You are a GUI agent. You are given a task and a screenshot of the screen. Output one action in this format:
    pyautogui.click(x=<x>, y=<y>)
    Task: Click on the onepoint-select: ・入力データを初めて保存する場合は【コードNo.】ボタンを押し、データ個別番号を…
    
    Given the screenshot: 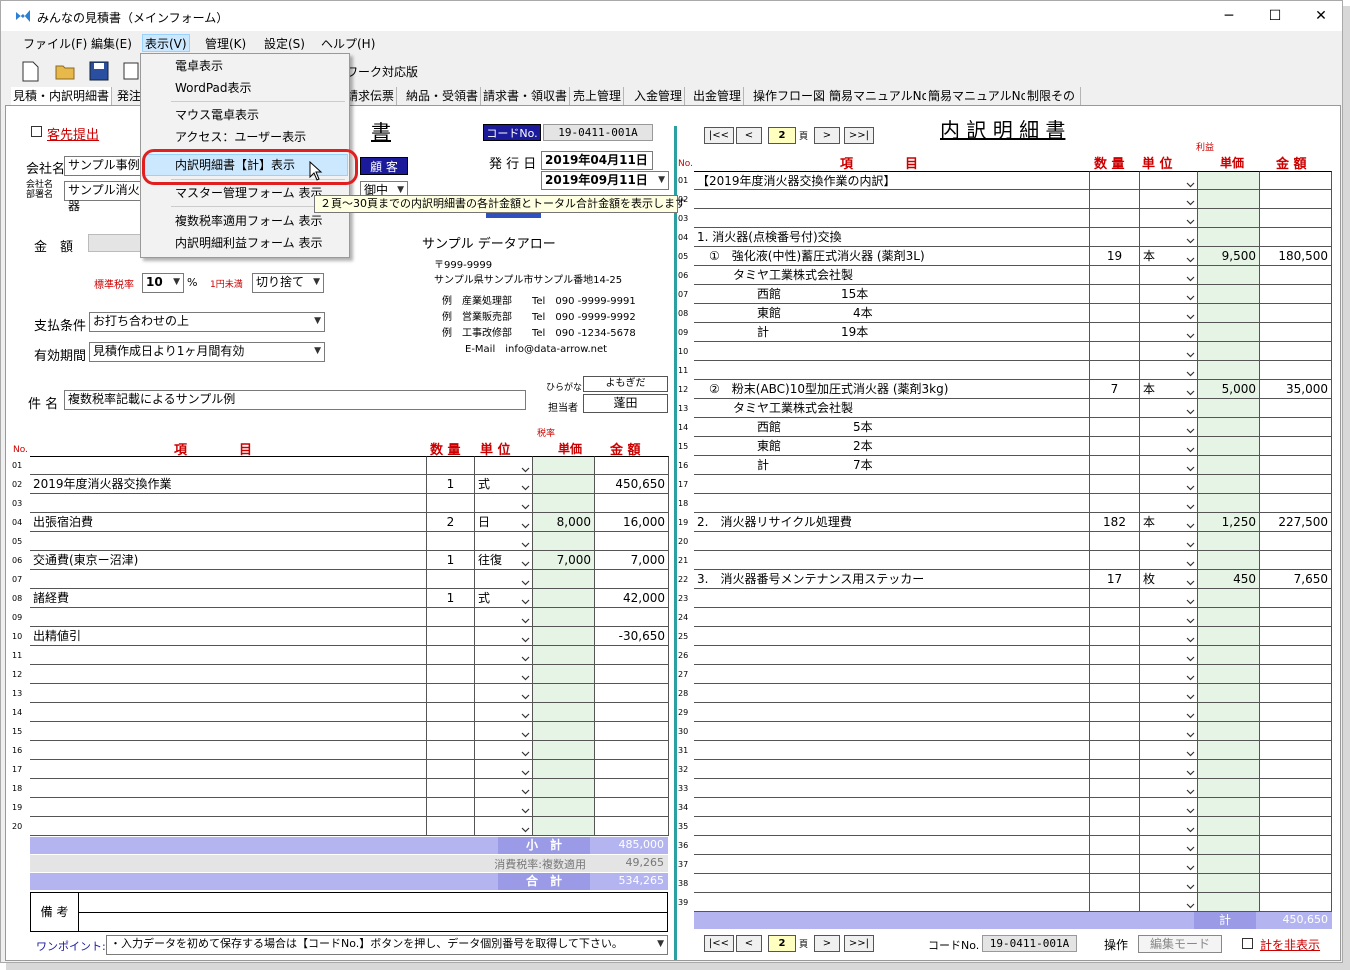 What is the action you would take?
    pyautogui.click(x=387, y=945)
    